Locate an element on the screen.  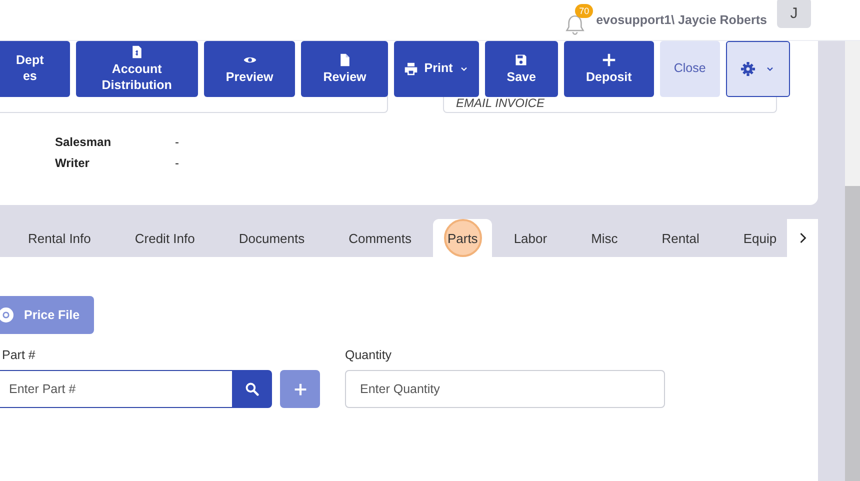
field-label: Part # is located at coordinates (19, 355).